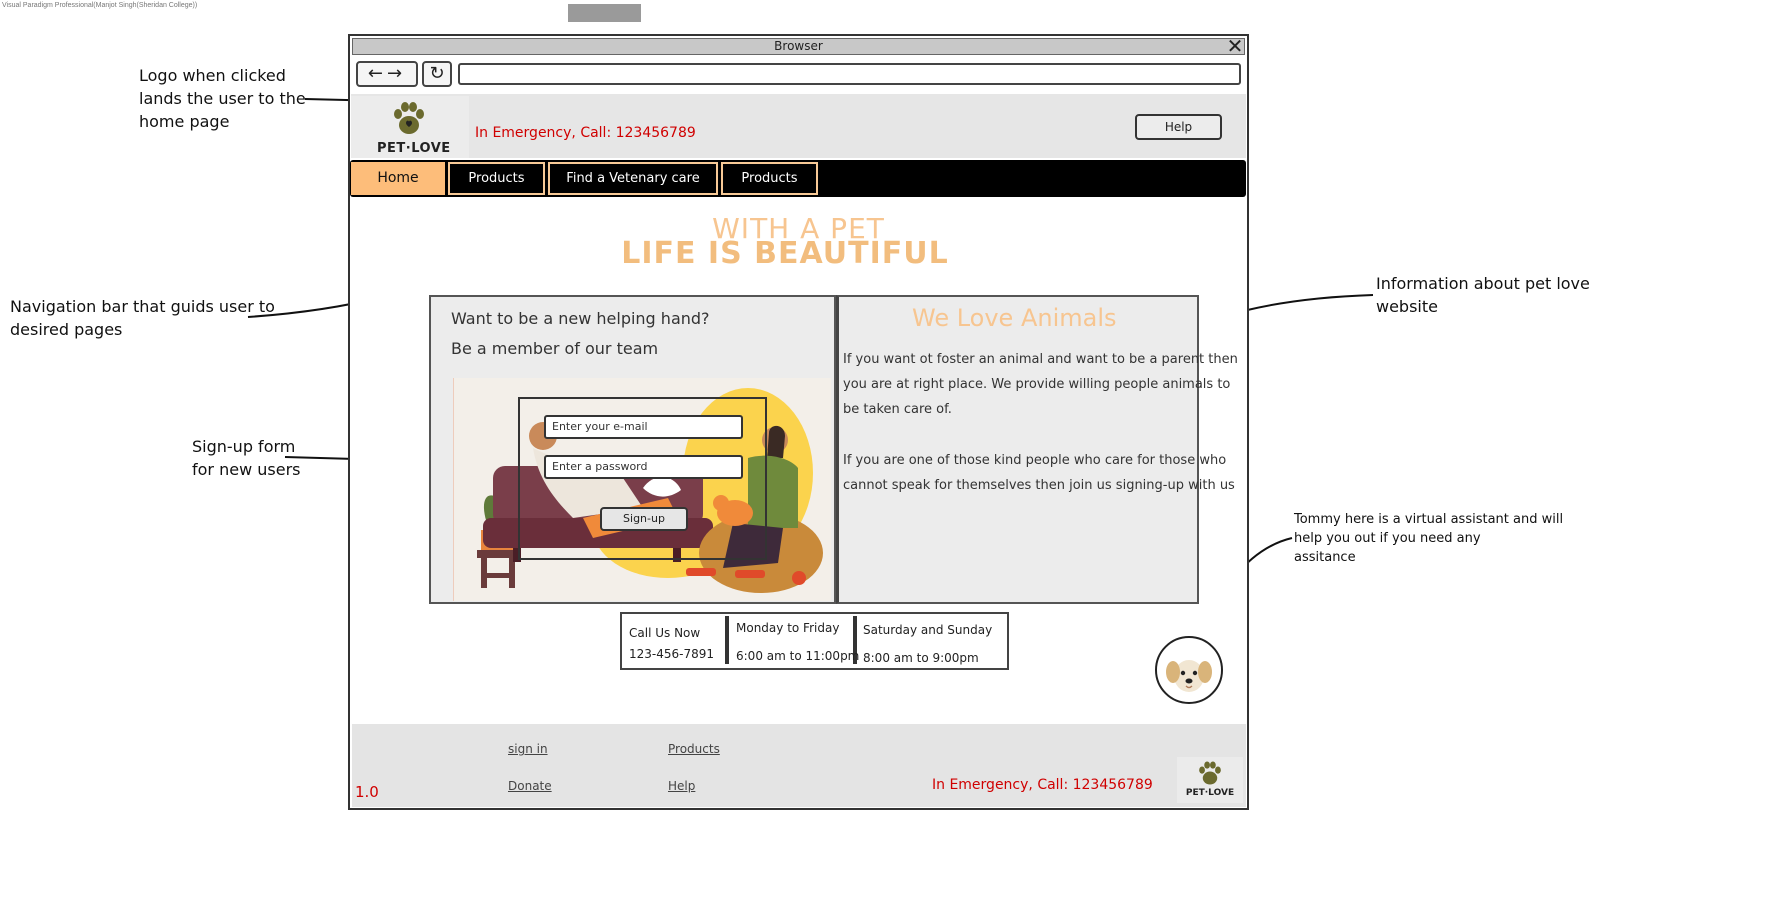 The width and height of the screenshot is (1778, 923). What do you see at coordinates (528, 749) in the screenshot?
I see `footer-link-sign-in: sign in` at bounding box center [528, 749].